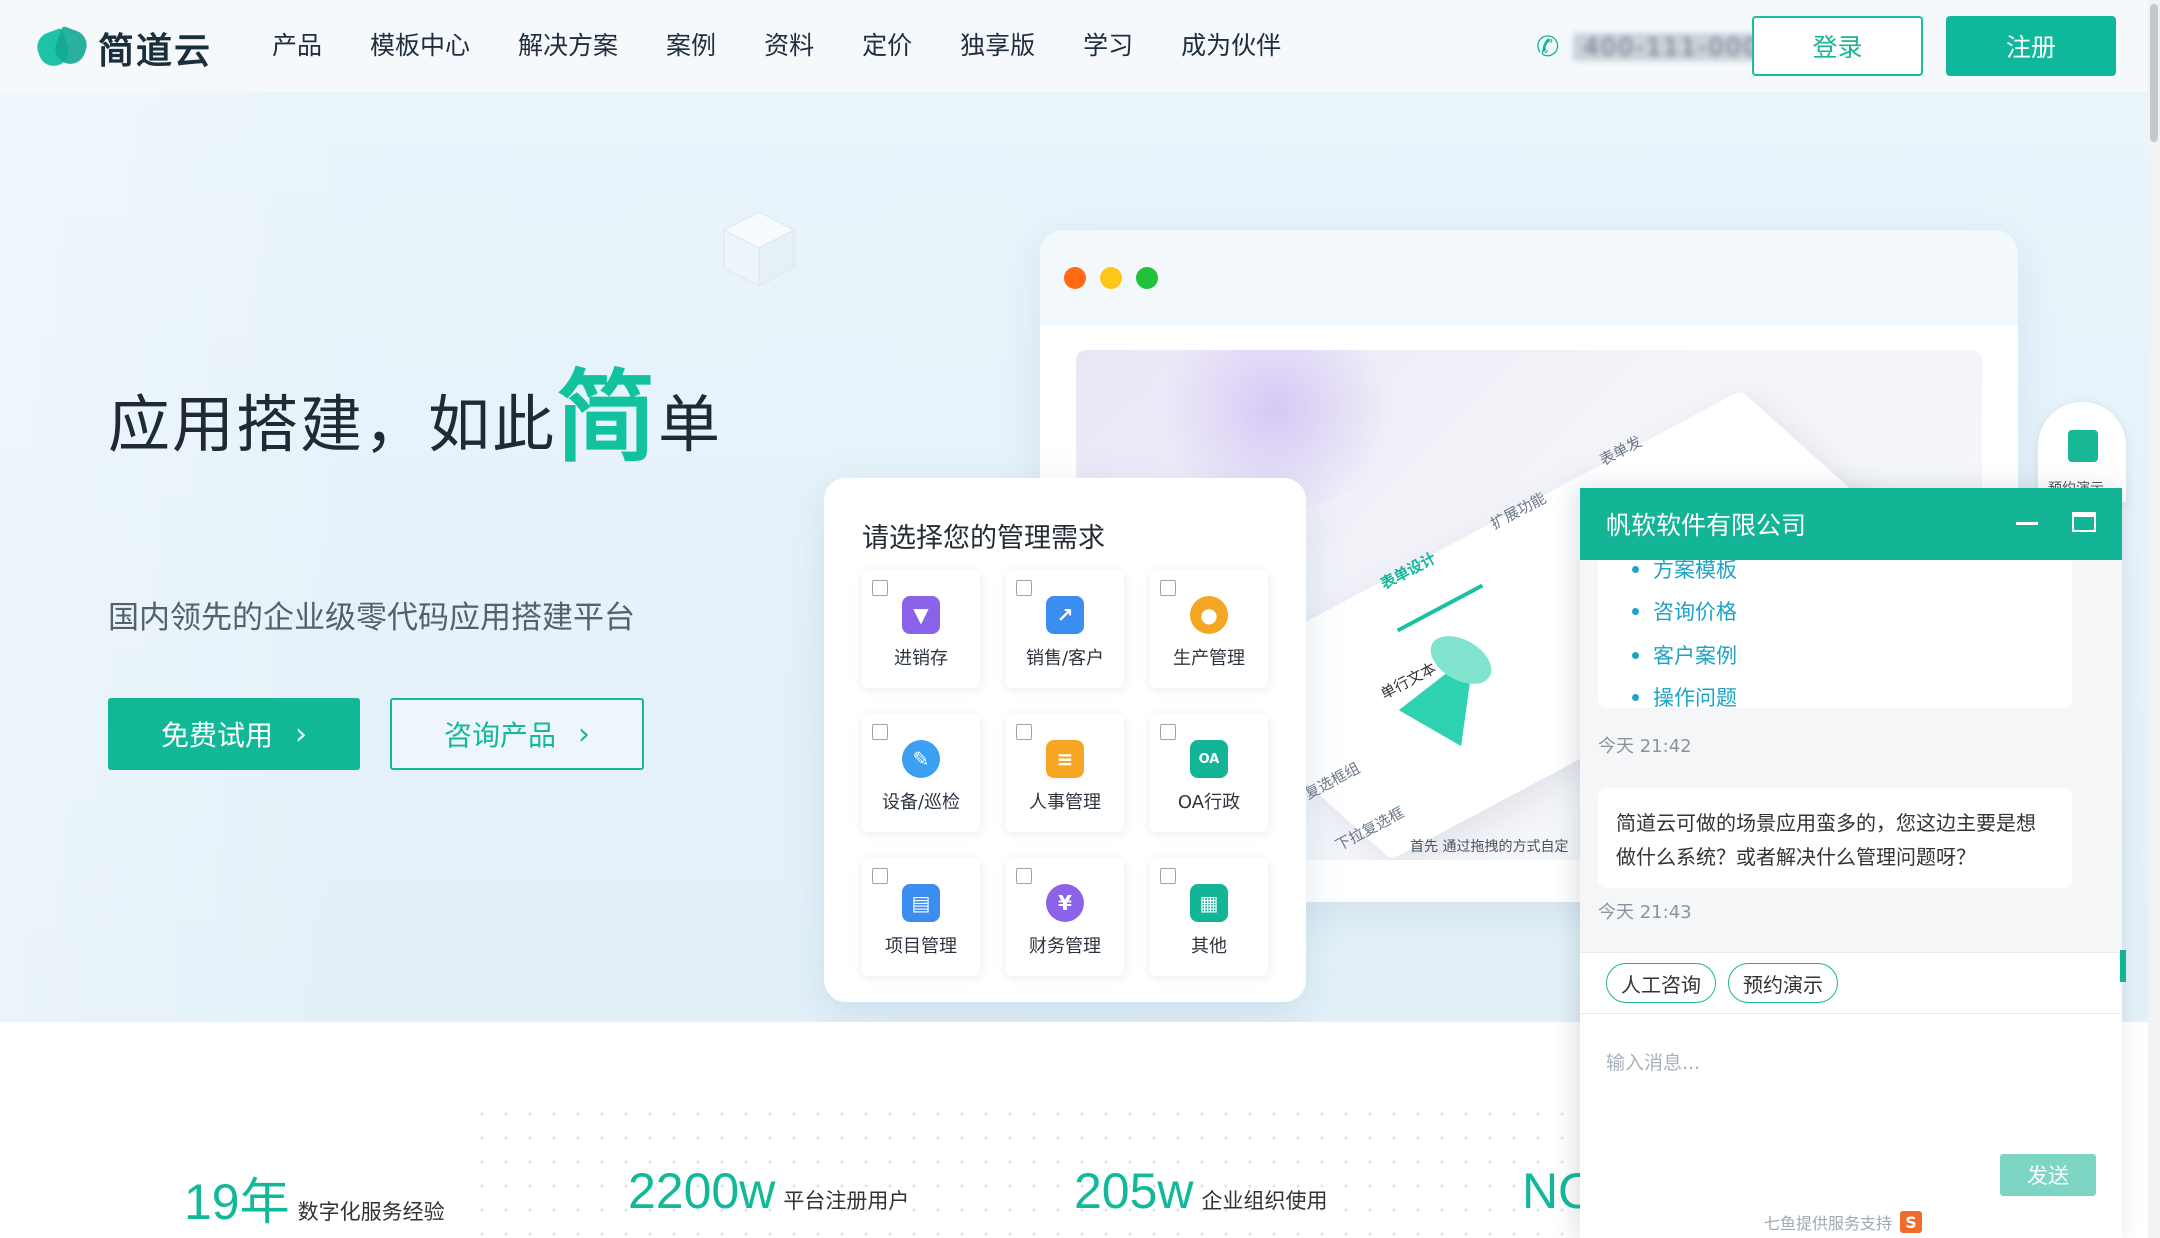  I want to click on traffic-red-icon, so click(1075, 278).